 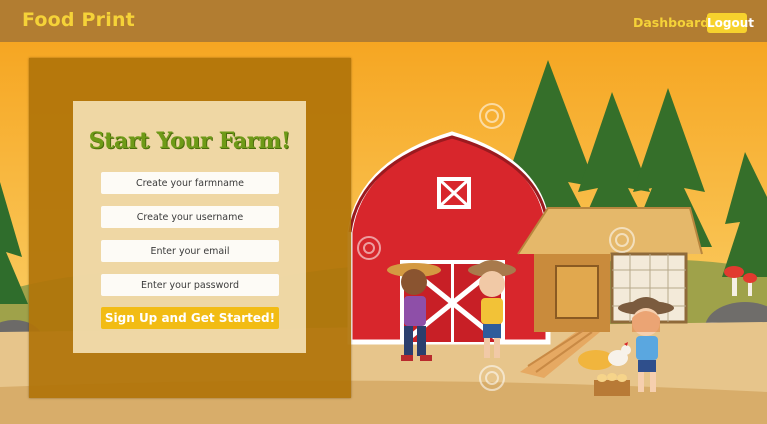 What do you see at coordinates (78, 20) in the screenshot?
I see `brand-logo-text: Food Print` at bounding box center [78, 20].